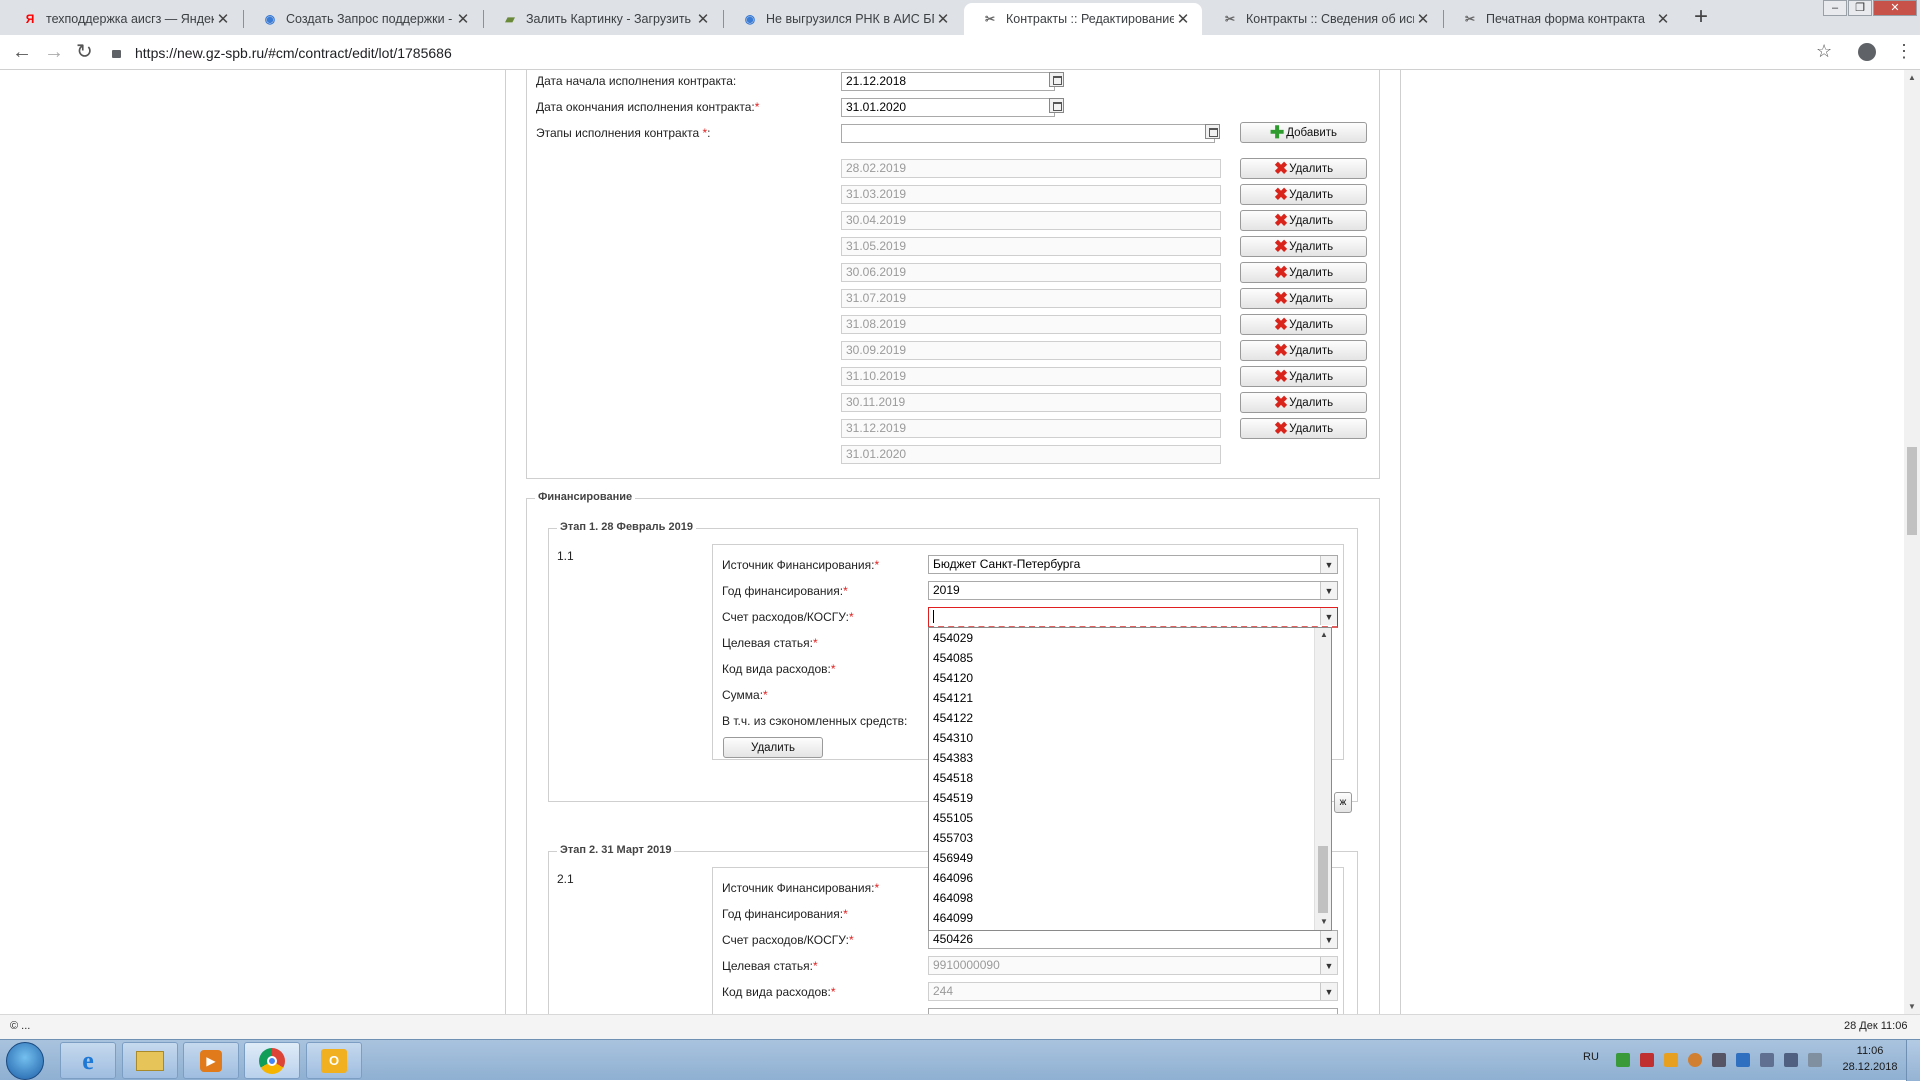 The height and width of the screenshot is (1081, 1920). Describe the element at coordinates (1860, 8) in the screenshot. I see `maximize-button: ❐` at that location.